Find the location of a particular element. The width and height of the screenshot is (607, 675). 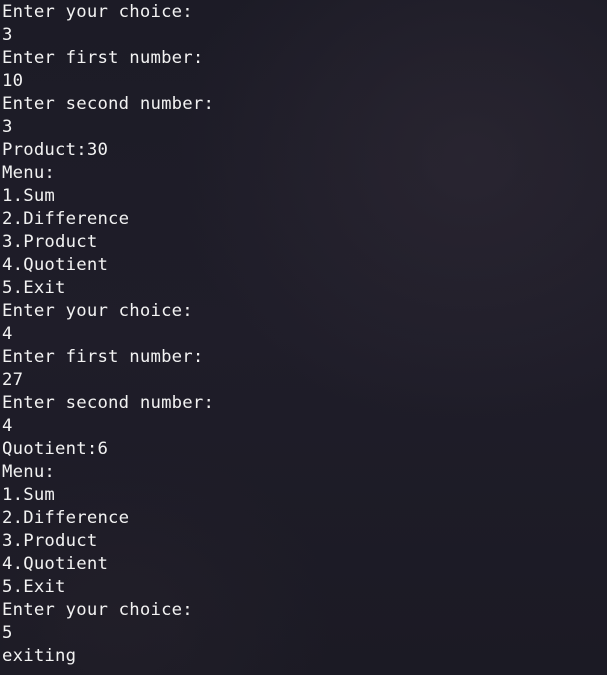

terminal-line: 10 is located at coordinates (13, 81).